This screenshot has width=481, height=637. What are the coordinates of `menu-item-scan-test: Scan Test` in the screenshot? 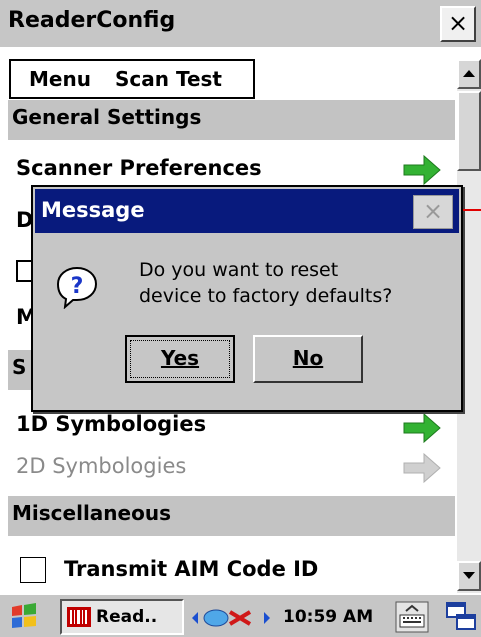 It's located at (168, 79).